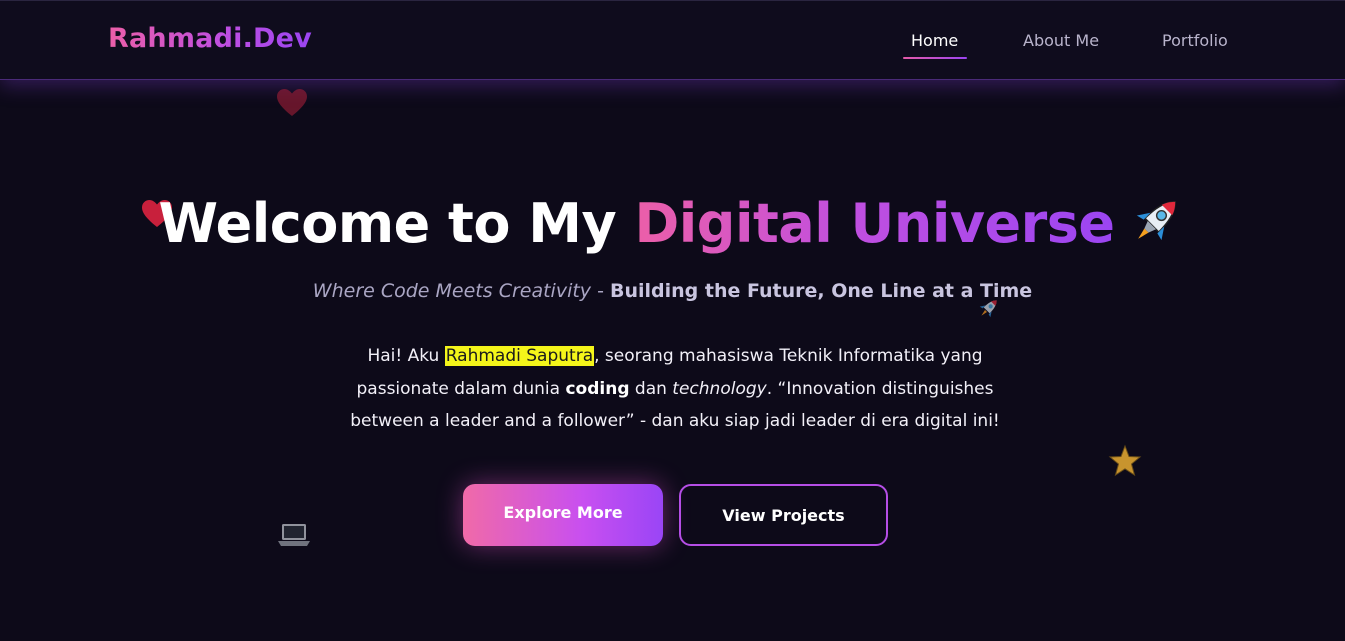 Image resolution: width=1345 pixels, height=641 pixels. I want to click on desc-name-highlight: Rahmadi Saputra, so click(519, 356).